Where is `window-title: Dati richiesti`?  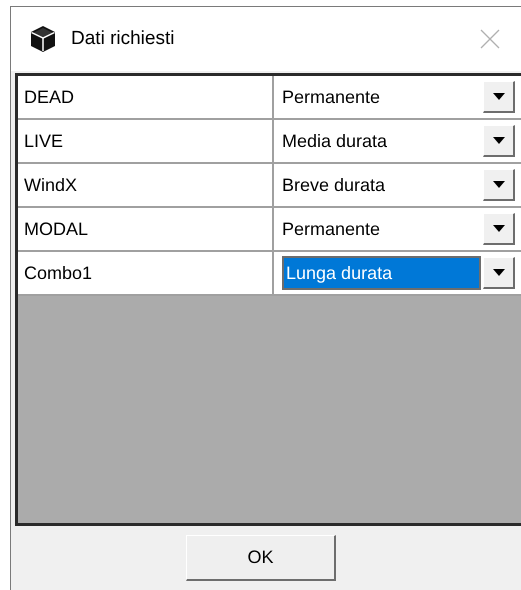 window-title: Dati richiesti is located at coordinates (122, 38).